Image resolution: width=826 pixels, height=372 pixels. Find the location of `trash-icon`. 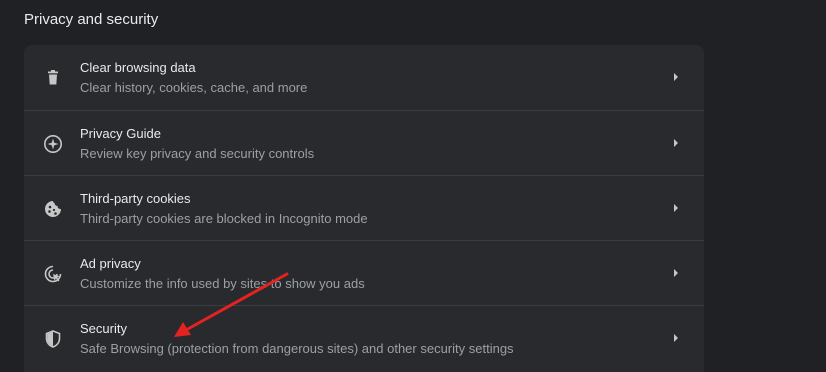

trash-icon is located at coordinates (53, 77).